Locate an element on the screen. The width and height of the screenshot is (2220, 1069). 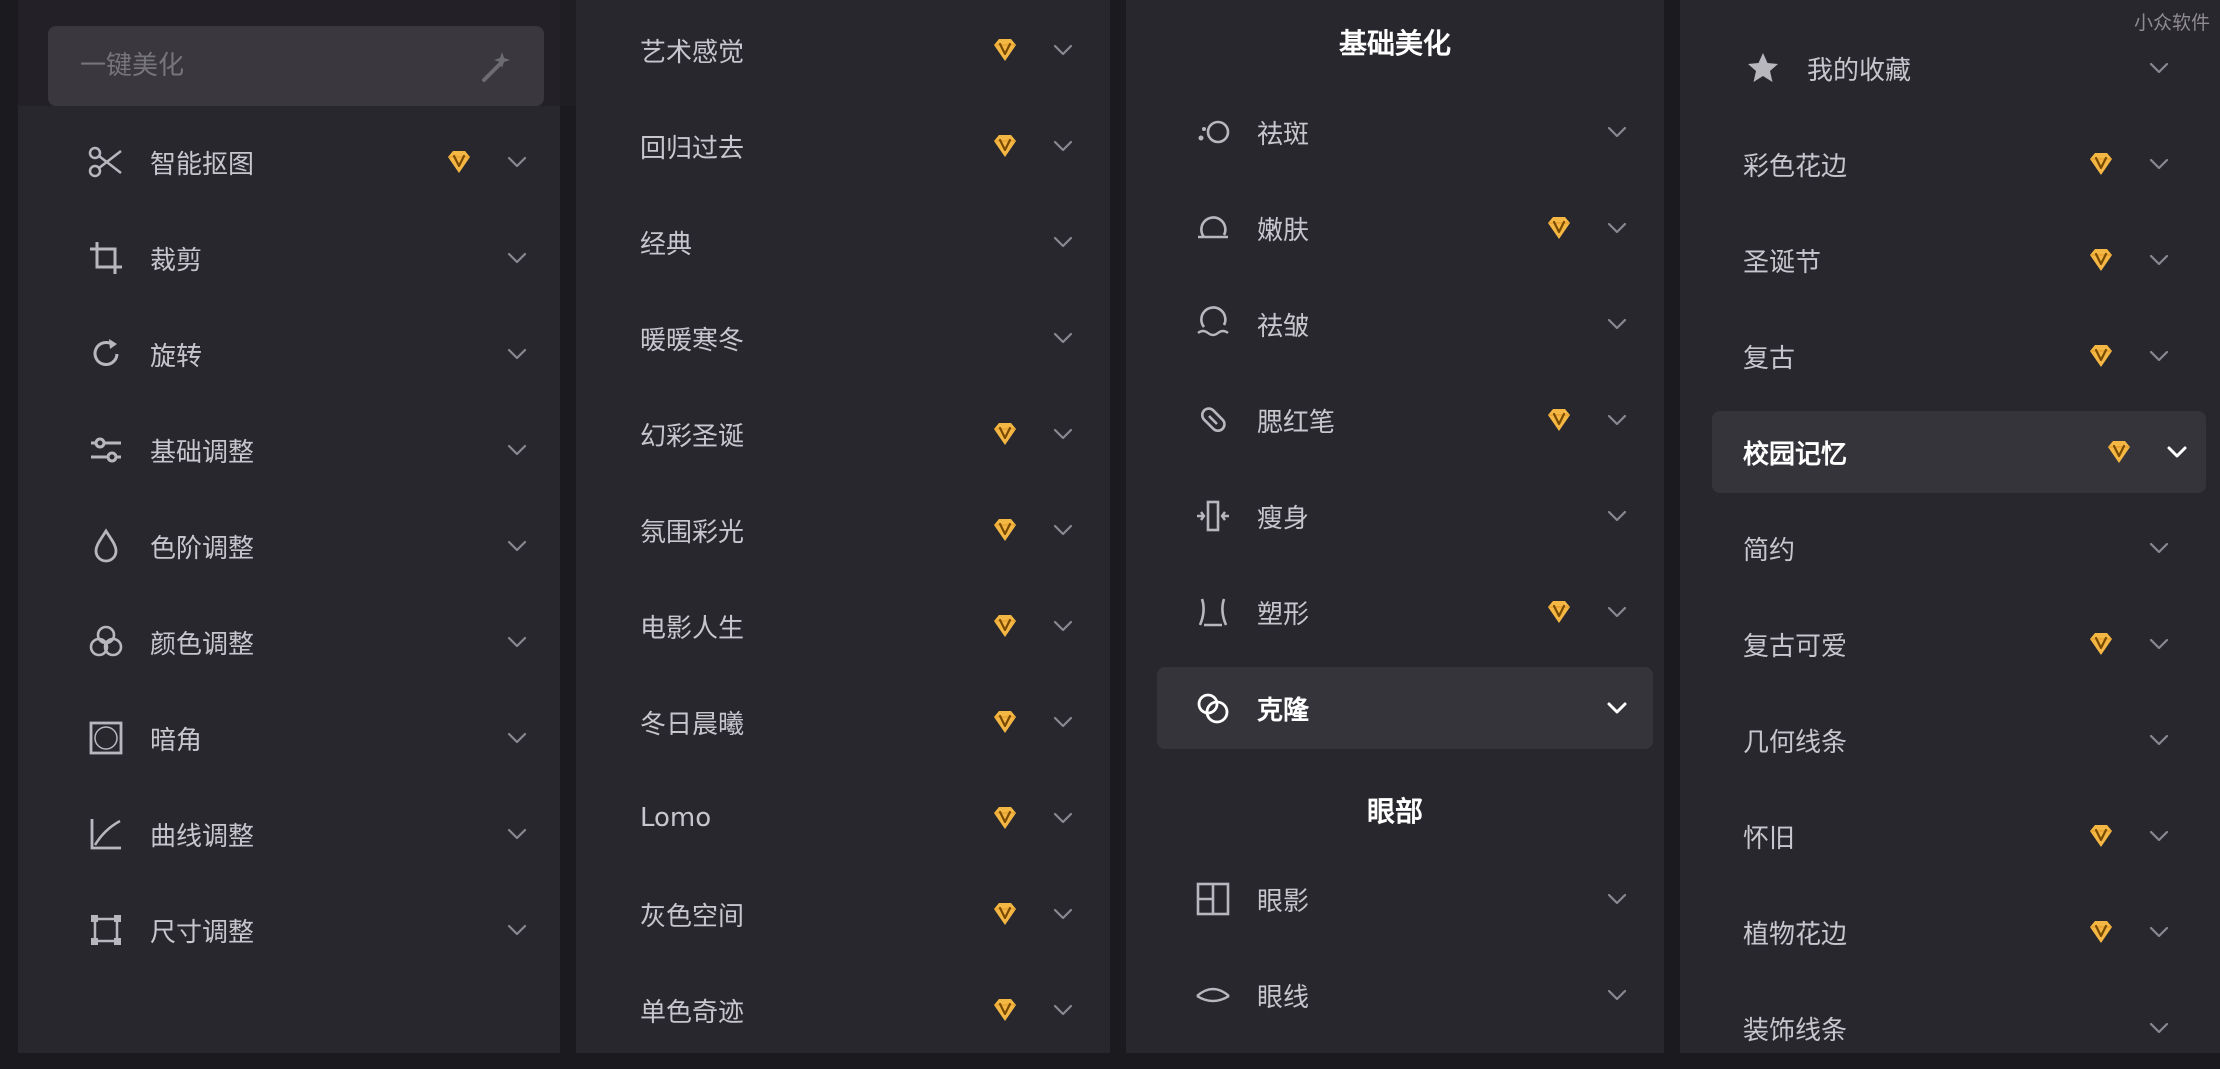
reshape-icon is located at coordinates (1213, 612).